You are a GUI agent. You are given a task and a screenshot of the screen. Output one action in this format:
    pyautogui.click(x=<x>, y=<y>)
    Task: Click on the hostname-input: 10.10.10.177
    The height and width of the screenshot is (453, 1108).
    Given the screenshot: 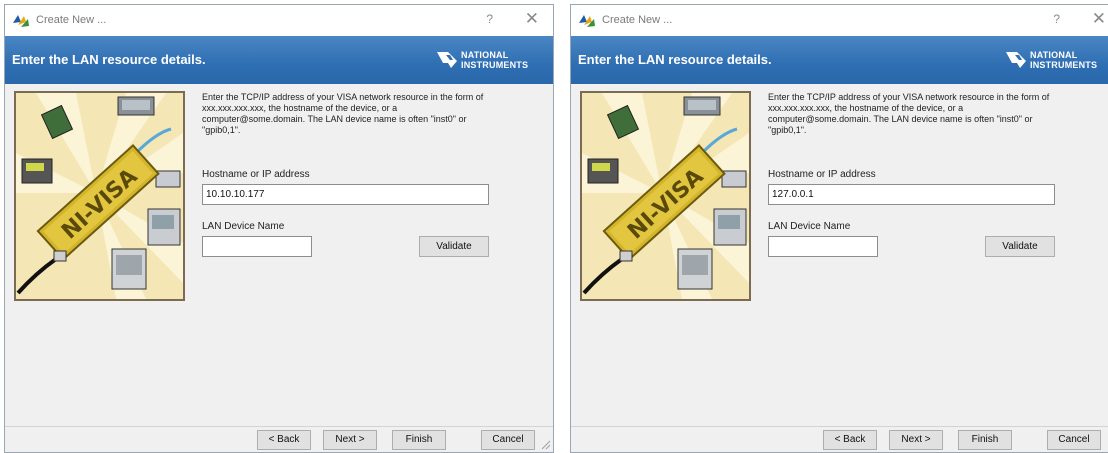 What is the action you would take?
    pyautogui.click(x=345, y=194)
    